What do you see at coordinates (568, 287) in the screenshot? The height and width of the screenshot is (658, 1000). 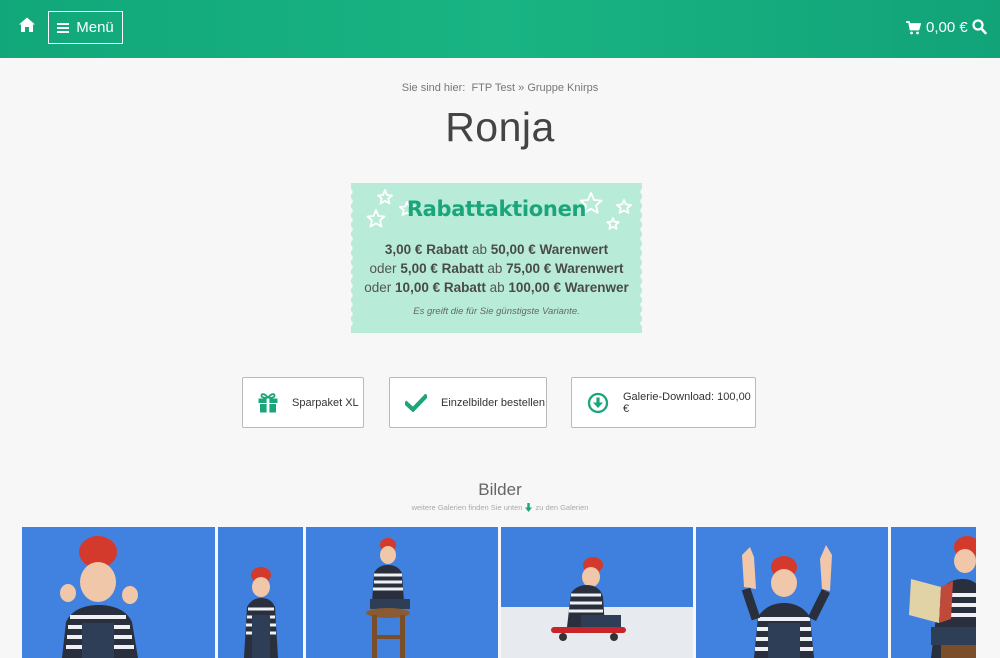 I see `discount-threshold: 100,00 € Warenwer` at bounding box center [568, 287].